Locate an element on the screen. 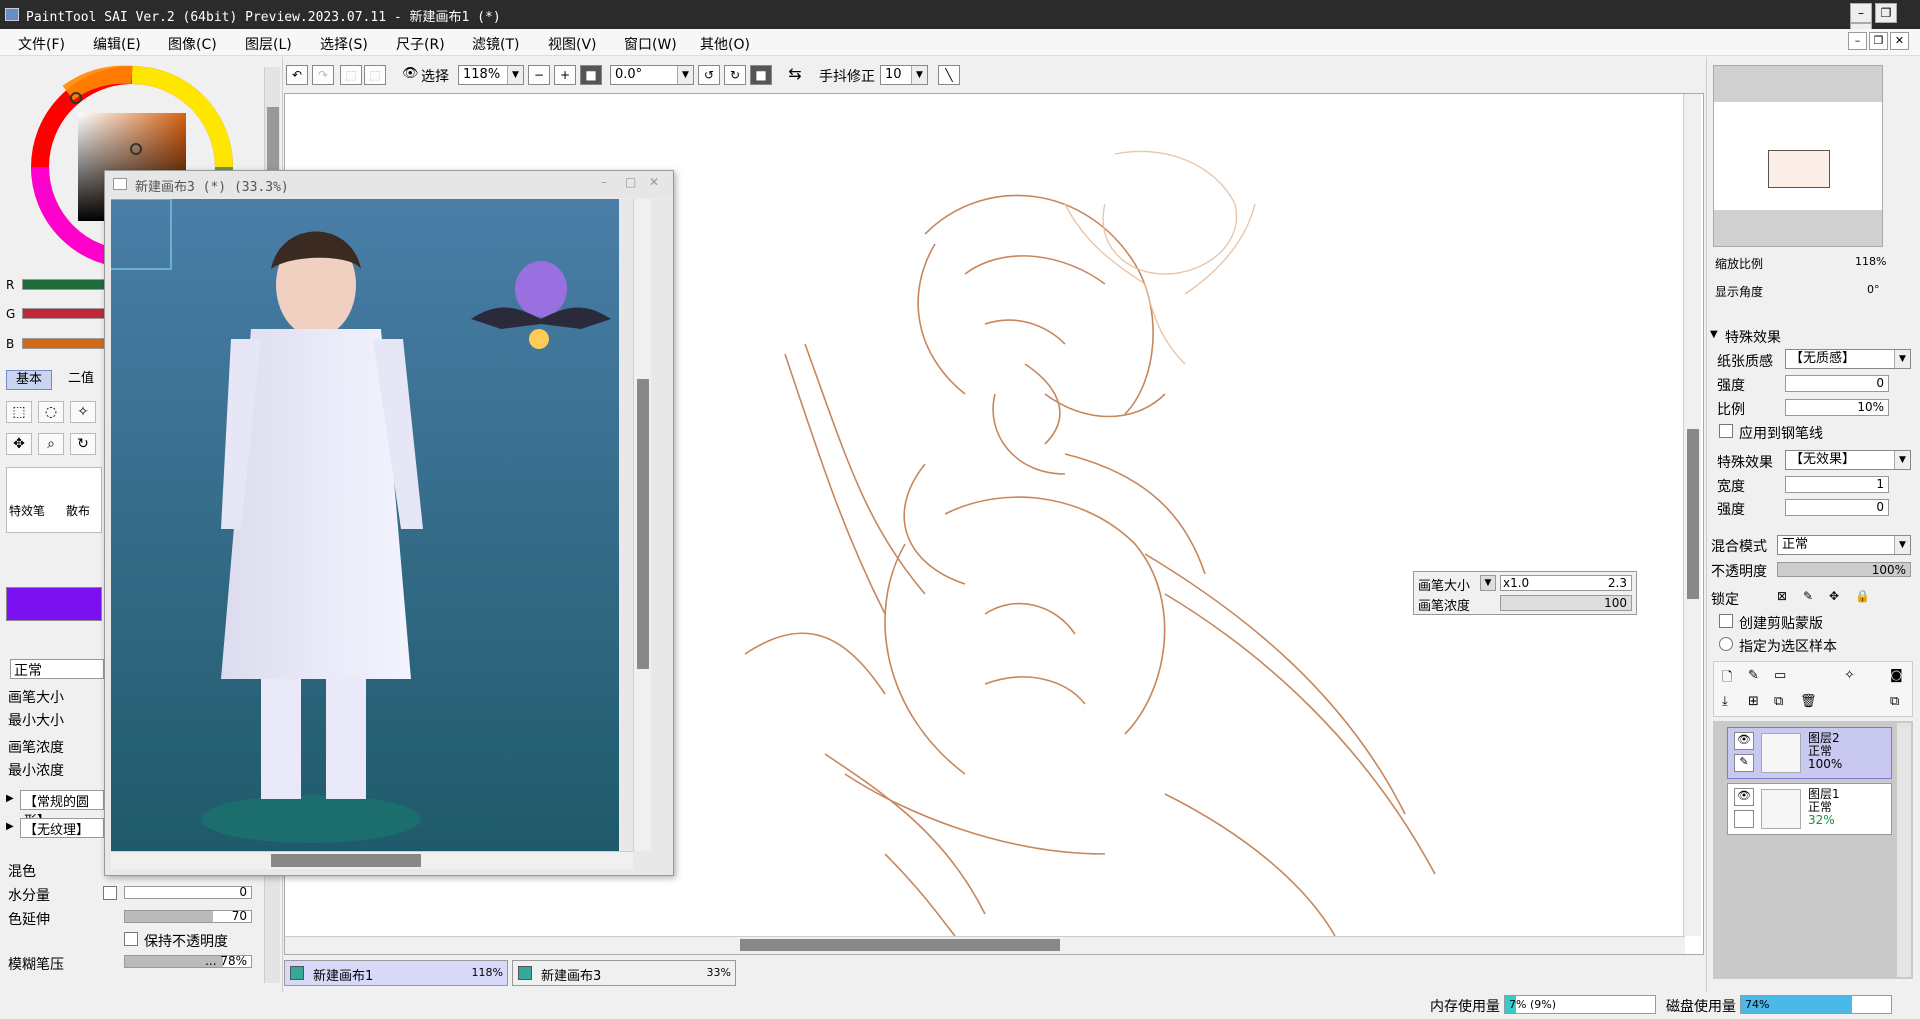 Image resolution: width=1920 pixels, height=1019 pixels. rotate-tool-icon: ↻ is located at coordinates (83, 444).